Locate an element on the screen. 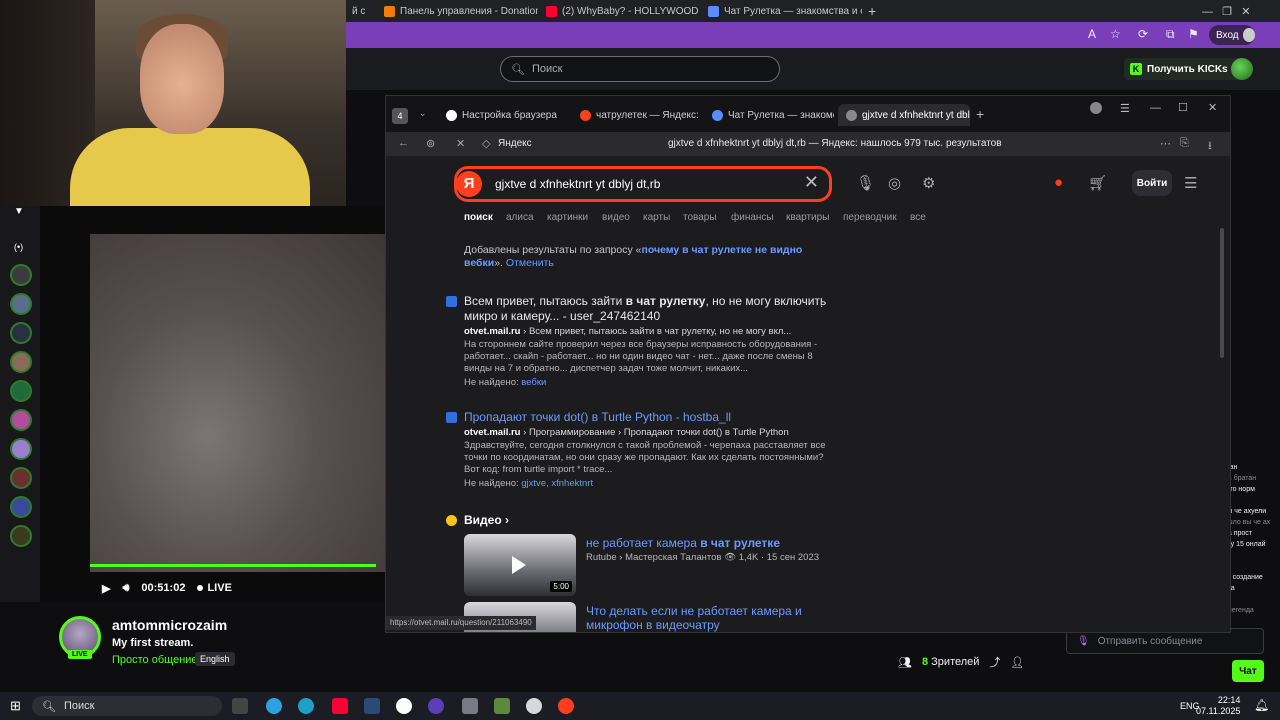 The width and height of the screenshot is (1280, 720). language-tag: English is located at coordinates (215, 659).